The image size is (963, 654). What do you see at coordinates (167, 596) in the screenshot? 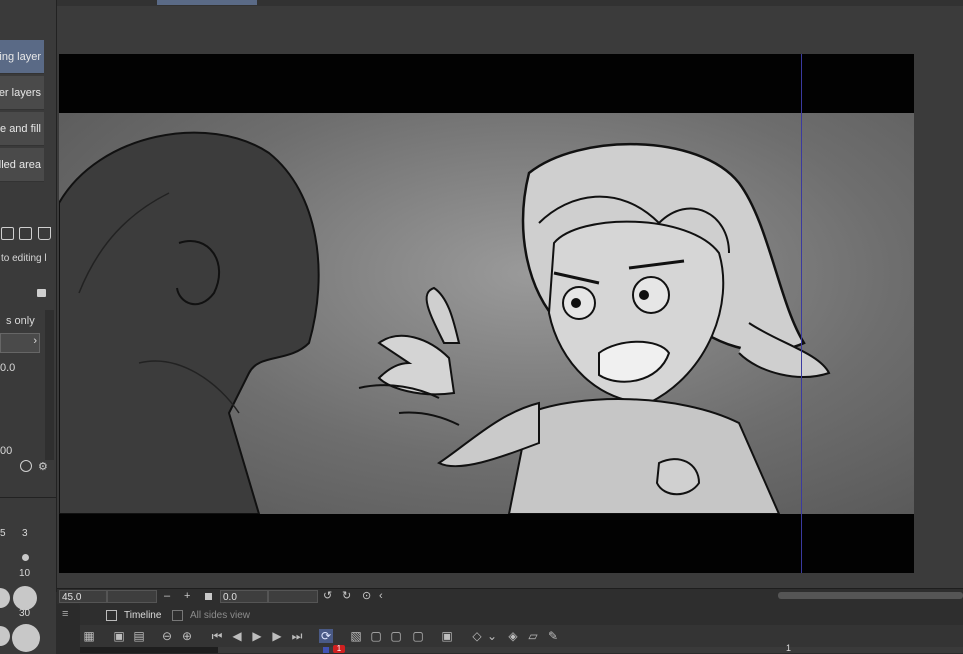
I see `zoom-out-button: –` at bounding box center [167, 596].